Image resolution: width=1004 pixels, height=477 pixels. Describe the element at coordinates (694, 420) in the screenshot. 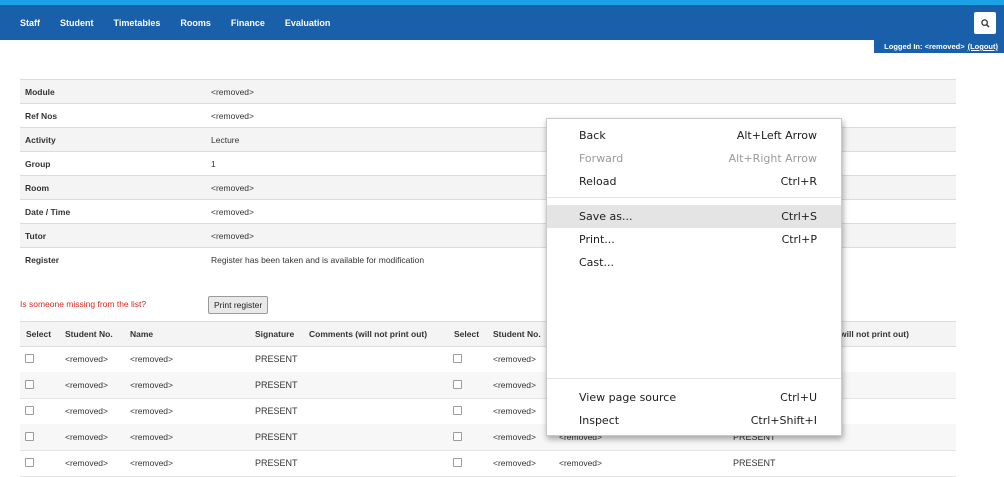

I see `menu-item-inspect: Inspect Ctrl+Shift+I` at that location.